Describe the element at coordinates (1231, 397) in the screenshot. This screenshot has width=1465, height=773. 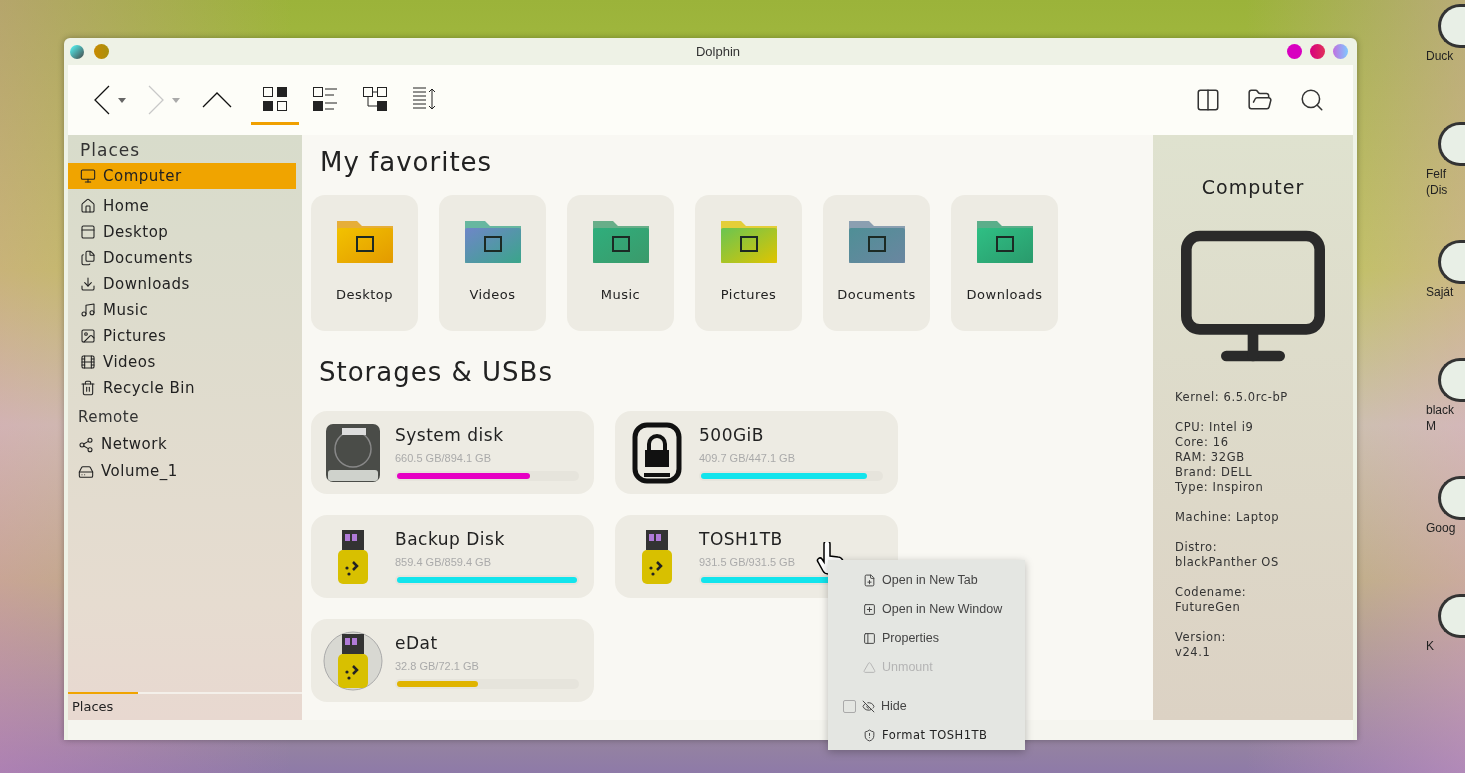
I see `info-line: Kernel: 6.5.0rc-bP` at that location.